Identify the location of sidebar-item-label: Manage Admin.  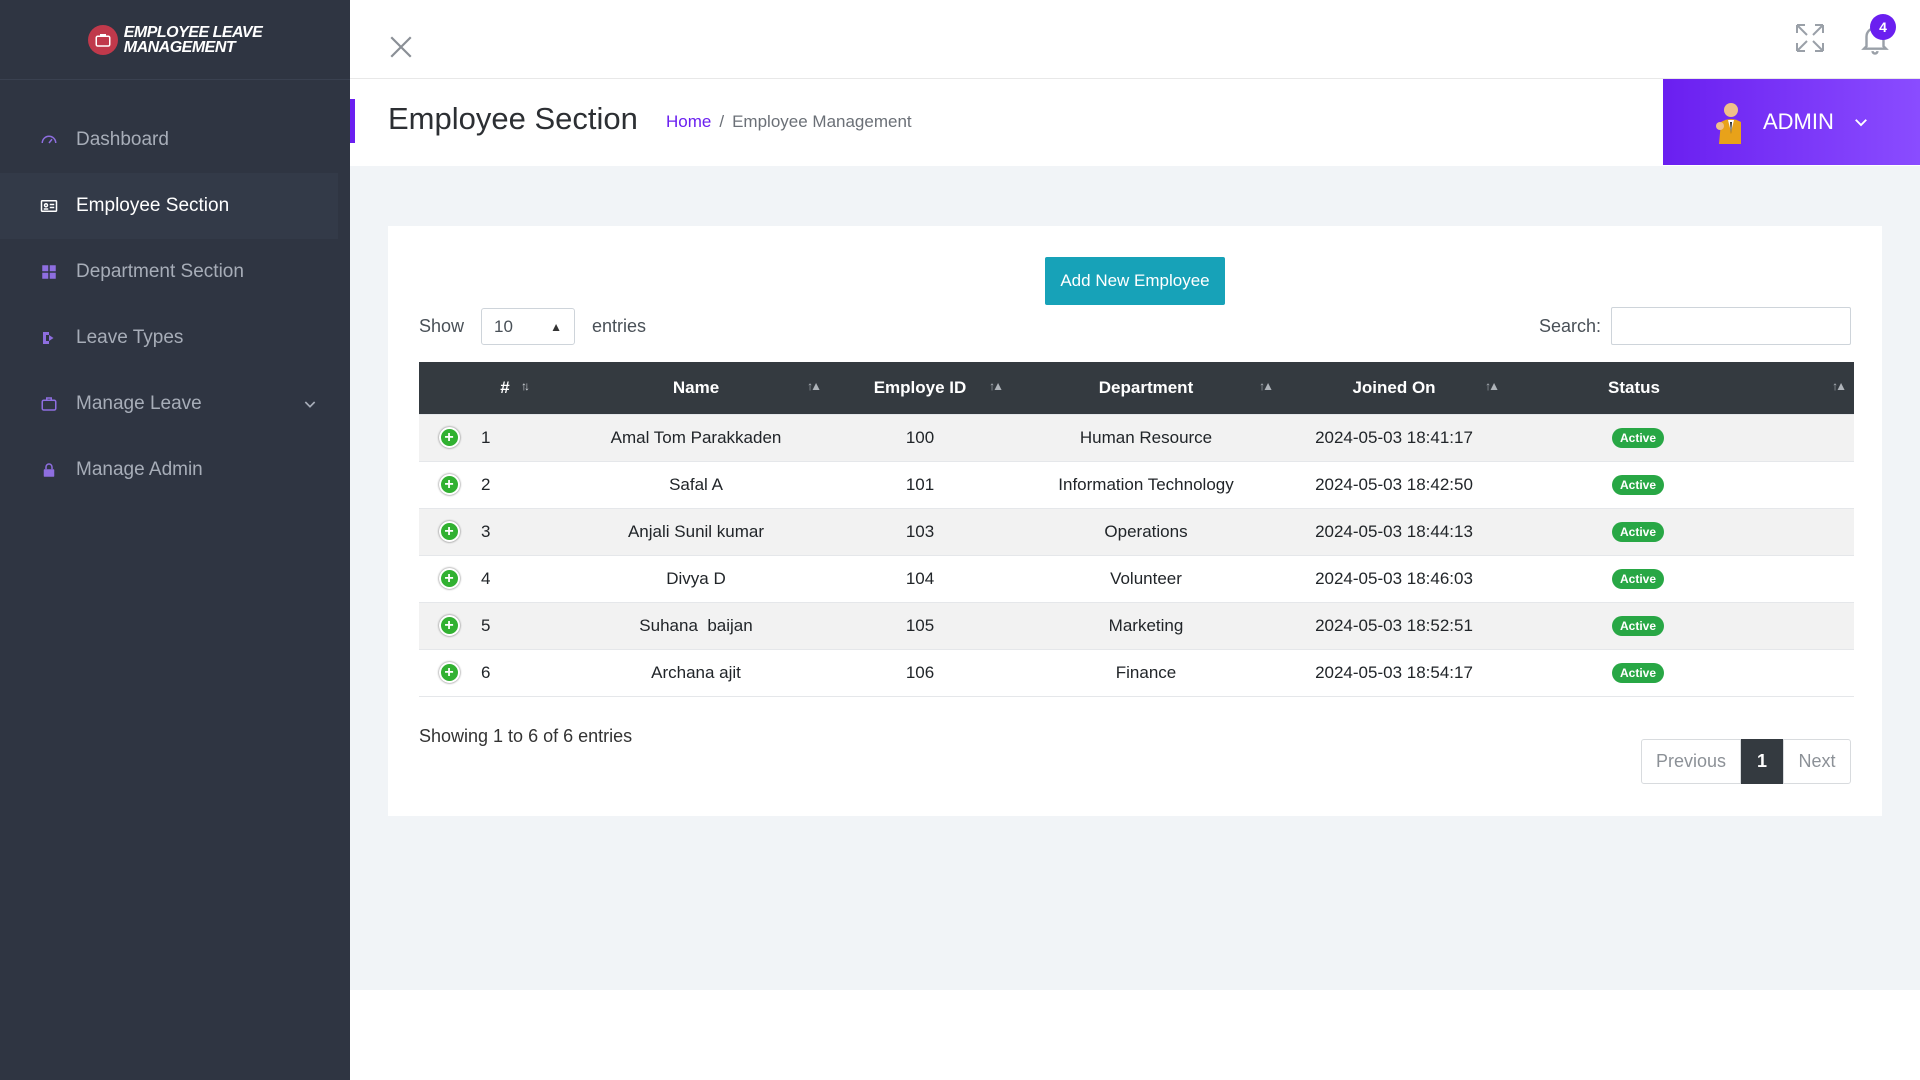
(139, 469).